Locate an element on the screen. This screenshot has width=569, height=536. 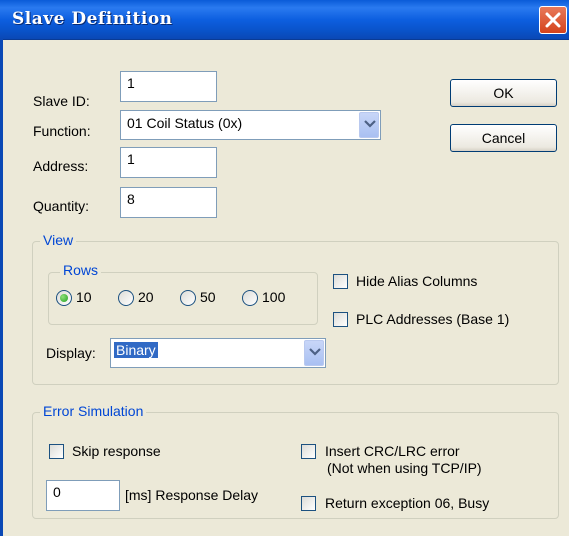
function-select: 01 Coil Status (0x) is located at coordinates (250, 125).